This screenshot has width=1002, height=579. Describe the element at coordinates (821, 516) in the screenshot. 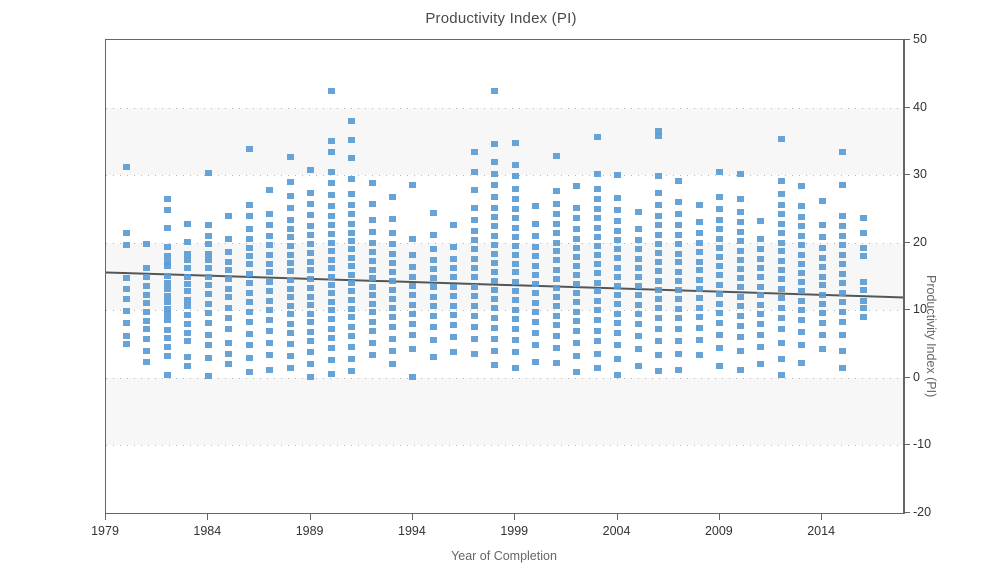

I see `x-axis-tick` at that location.